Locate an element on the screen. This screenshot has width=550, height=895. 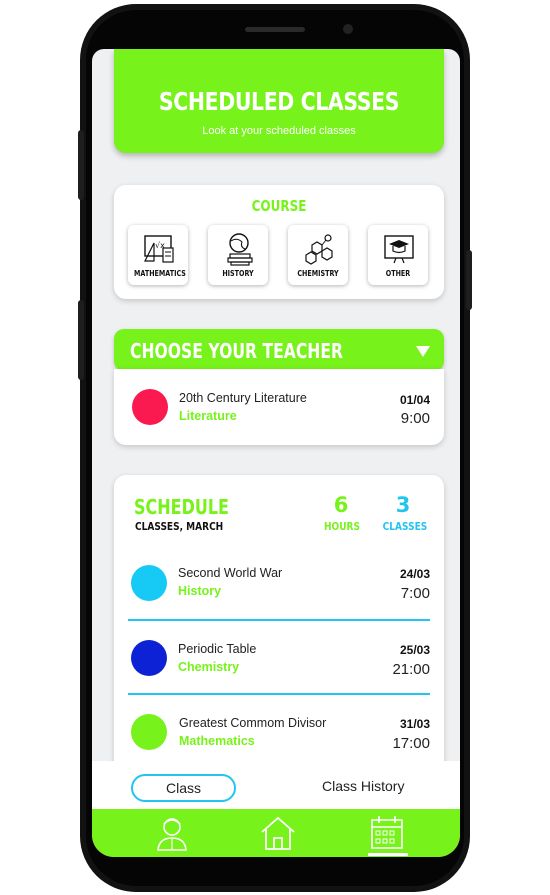
course-label: HISTORY is located at coordinates (238, 273).